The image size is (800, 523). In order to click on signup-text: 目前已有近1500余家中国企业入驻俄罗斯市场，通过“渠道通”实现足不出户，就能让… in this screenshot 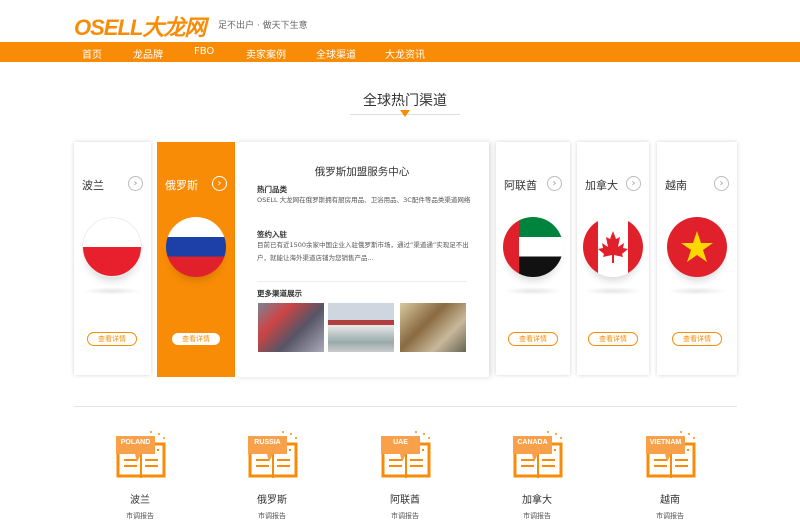, I will do `click(363, 251)`.